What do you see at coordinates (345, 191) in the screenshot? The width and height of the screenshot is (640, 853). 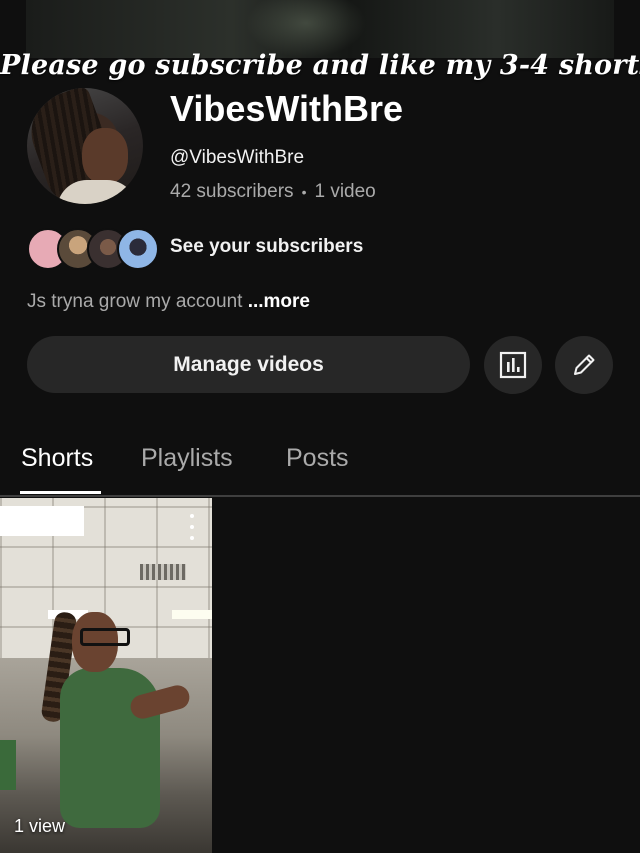 I see `video-count: 1 video` at bounding box center [345, 191].